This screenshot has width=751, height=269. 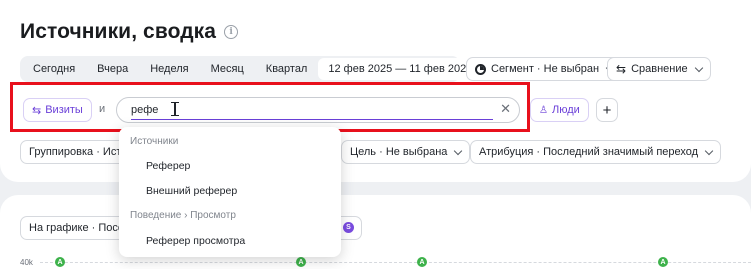 I want to click on segment-label: Сегмент · Не выбран, so click(x=545, y=69).